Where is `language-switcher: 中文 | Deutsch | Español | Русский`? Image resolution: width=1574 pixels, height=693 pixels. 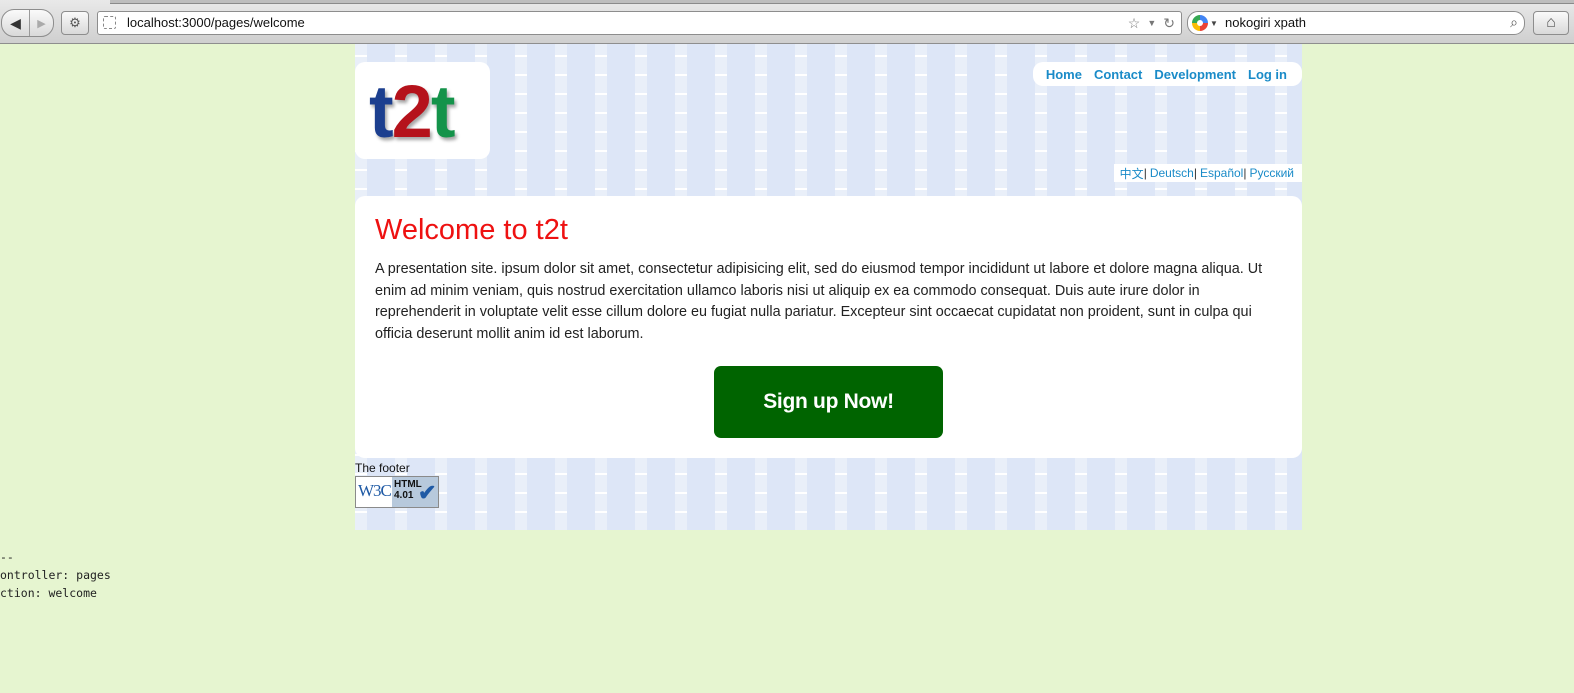 language-switcher: 中文 | Deutsch | Español | Русский is located at coordinates (1207, 173).